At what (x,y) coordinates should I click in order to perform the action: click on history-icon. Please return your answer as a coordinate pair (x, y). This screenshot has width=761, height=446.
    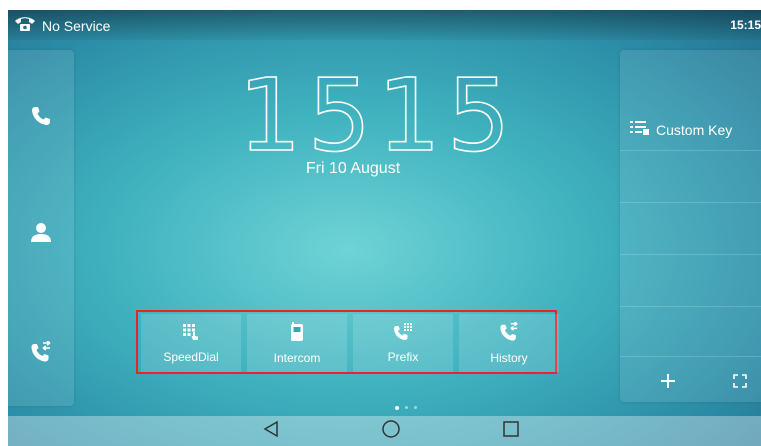
    Looking at the image, I should click on (509, 332).